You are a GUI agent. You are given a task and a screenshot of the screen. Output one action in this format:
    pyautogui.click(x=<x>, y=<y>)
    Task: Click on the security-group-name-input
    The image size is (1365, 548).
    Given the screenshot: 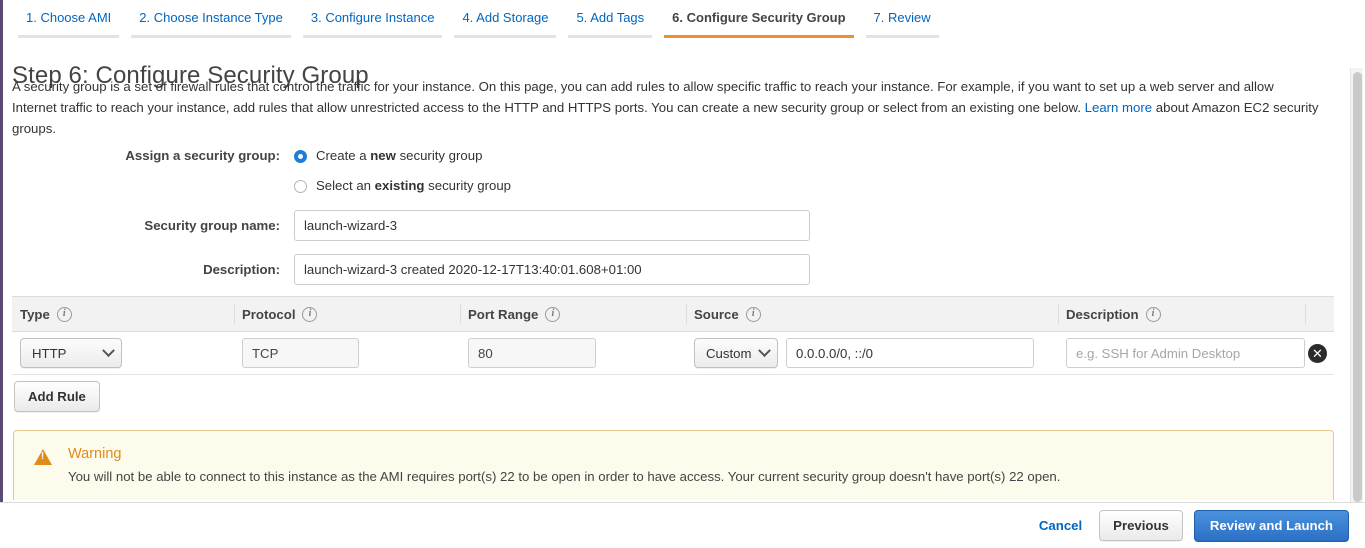 What is the action you would take?
    pyautogui.click(x=552, y=225)
    